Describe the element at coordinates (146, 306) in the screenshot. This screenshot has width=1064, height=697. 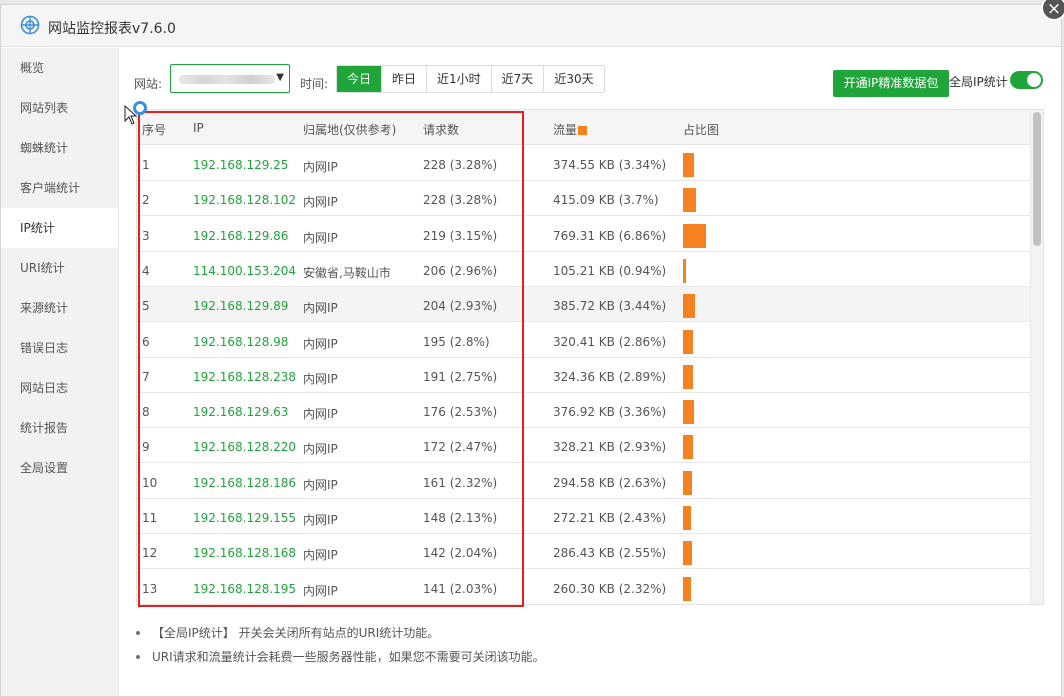
I see `cell-no: 5` at that location.